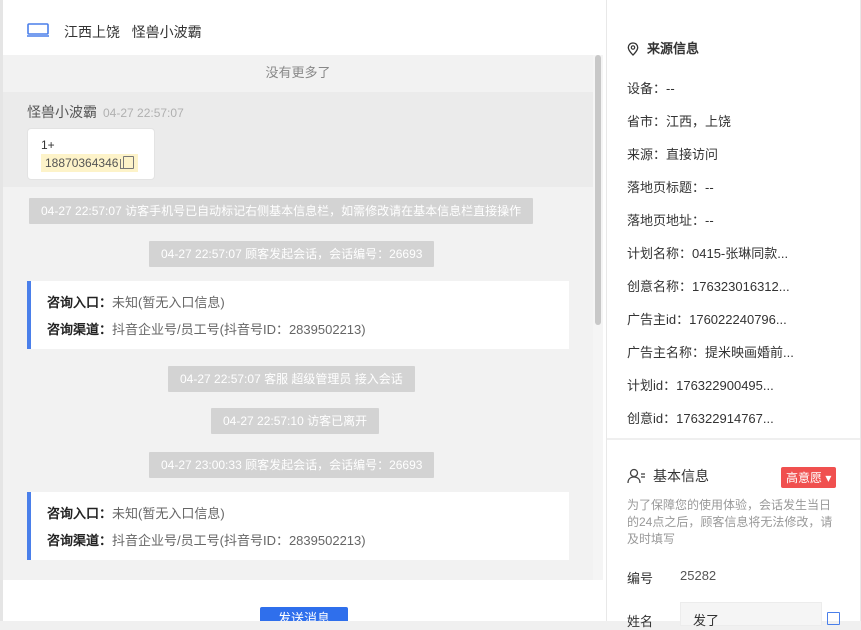 The width and height of the screenshot is (861, 630). Describe the element at coordinates (92, 32) in the screenshot. I see `visitor-location: 江西上饶` at that location.